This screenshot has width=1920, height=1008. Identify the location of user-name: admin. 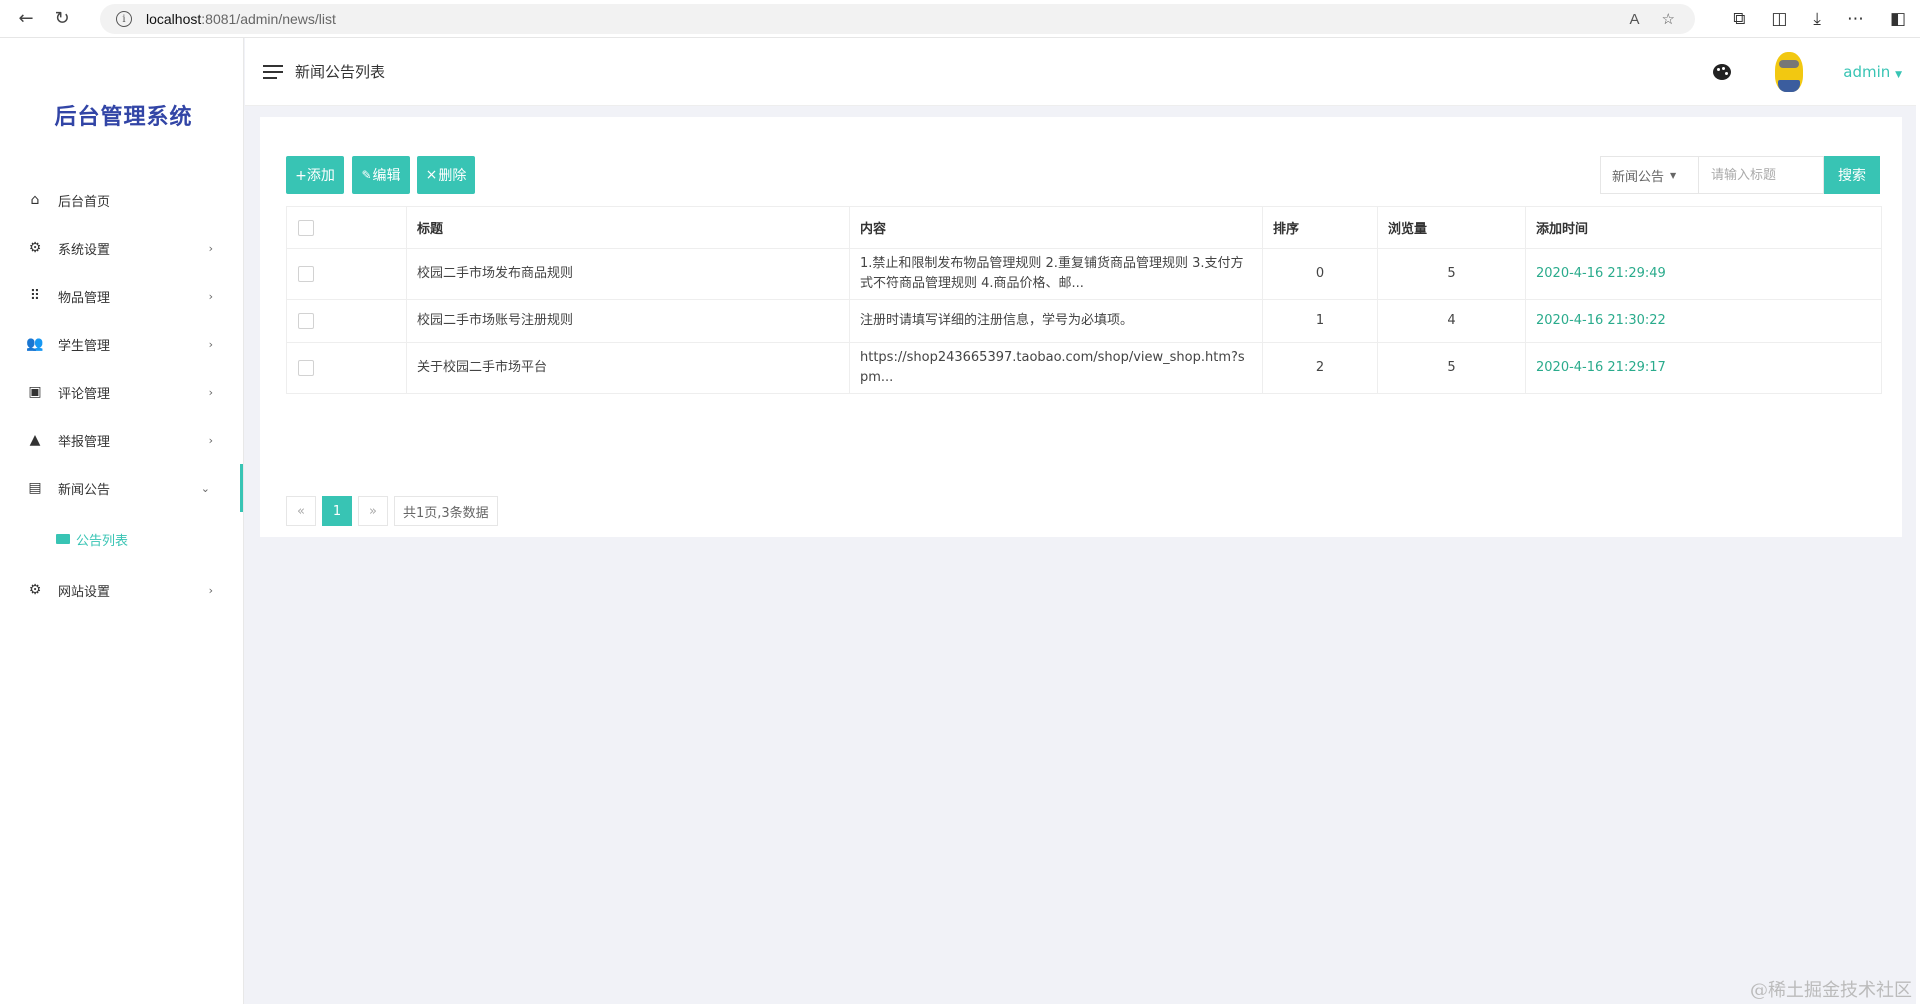
(1867, 72).